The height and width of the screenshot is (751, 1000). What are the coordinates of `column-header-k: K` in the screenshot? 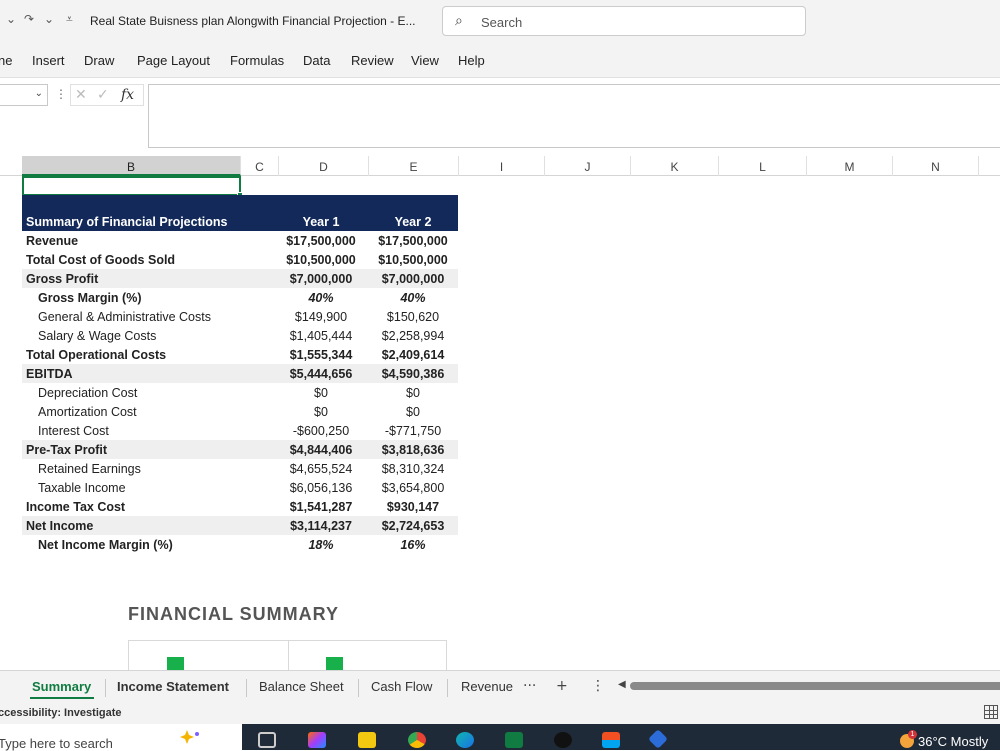 It's located at (675, 166).